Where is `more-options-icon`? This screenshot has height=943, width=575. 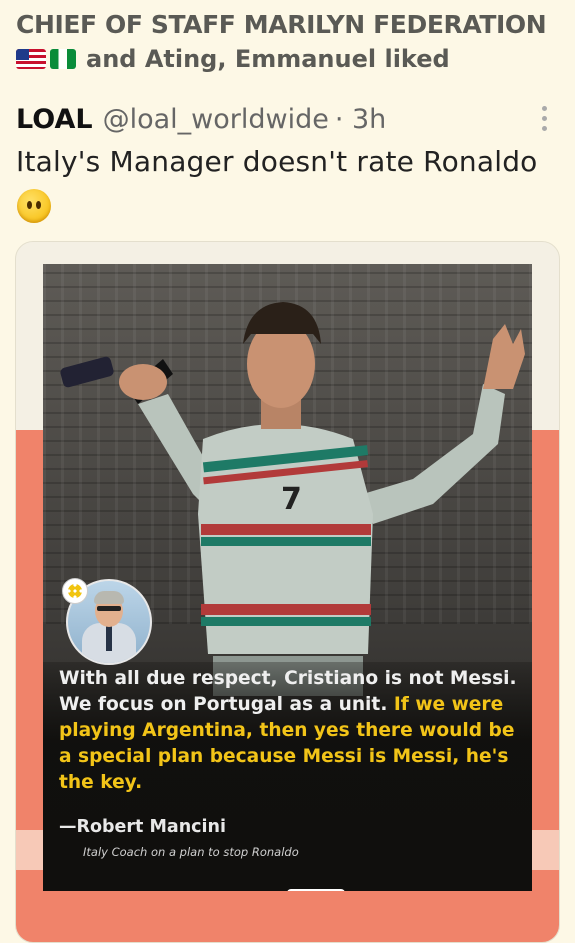
more-options-icon is located at coordinates (544, 118).